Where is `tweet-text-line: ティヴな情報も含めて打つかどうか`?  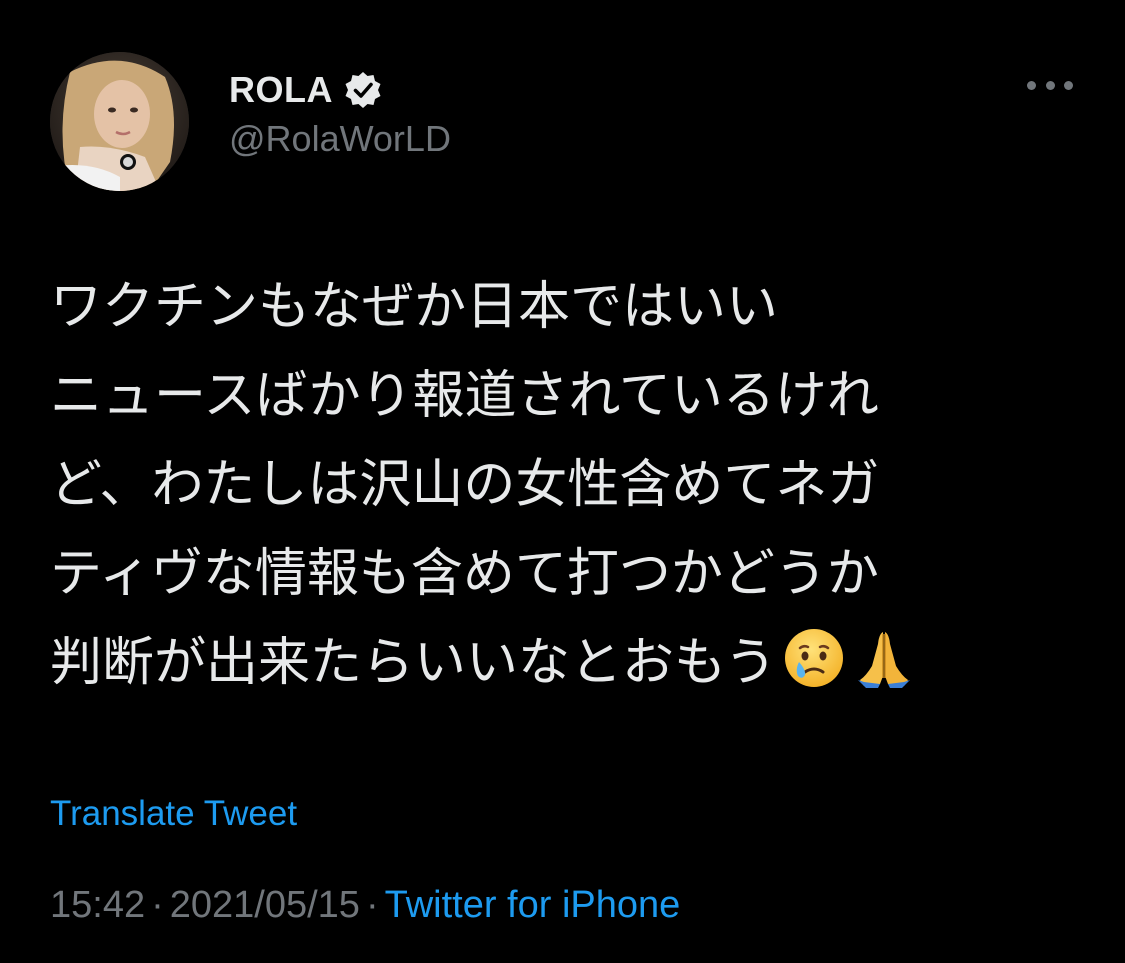 tweet-text-line: ティヴな情報も含めて打つかどうか is located at coordinates (464, 574).